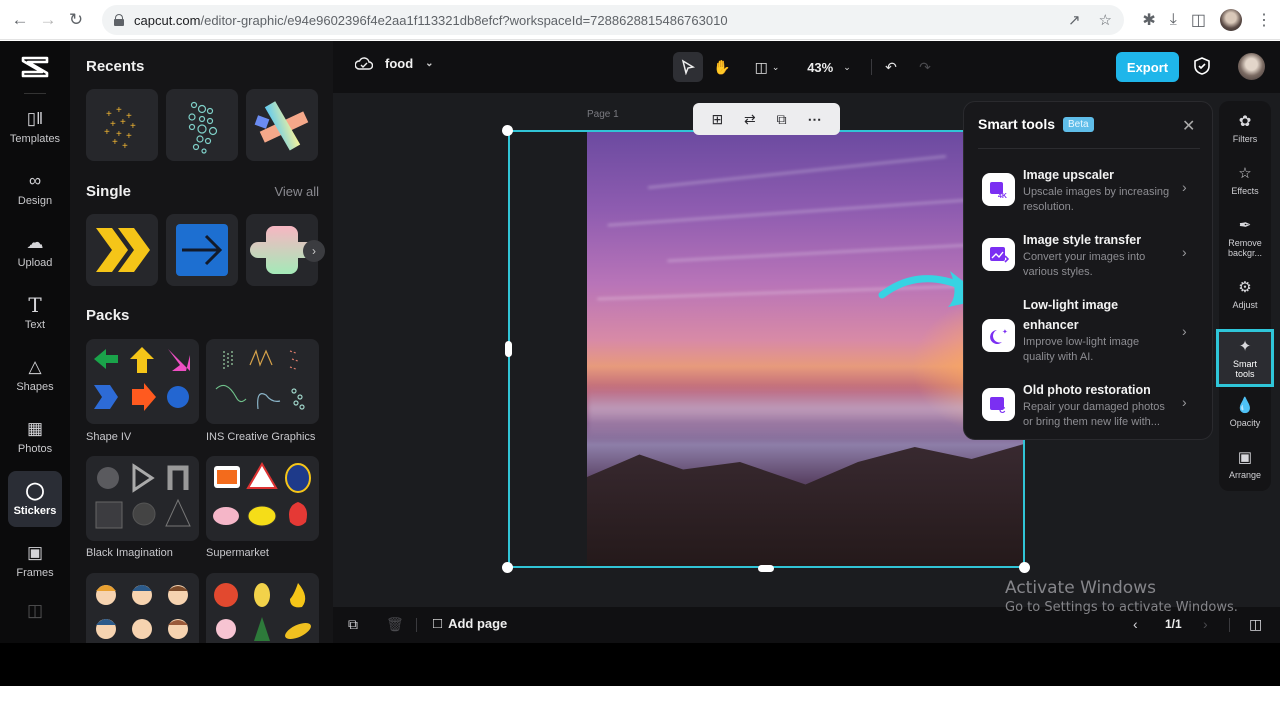 Image resolution: width=1280 pixels, height=720 pixels. I want to click on crop-icon: ⊞, so click(717, 119).